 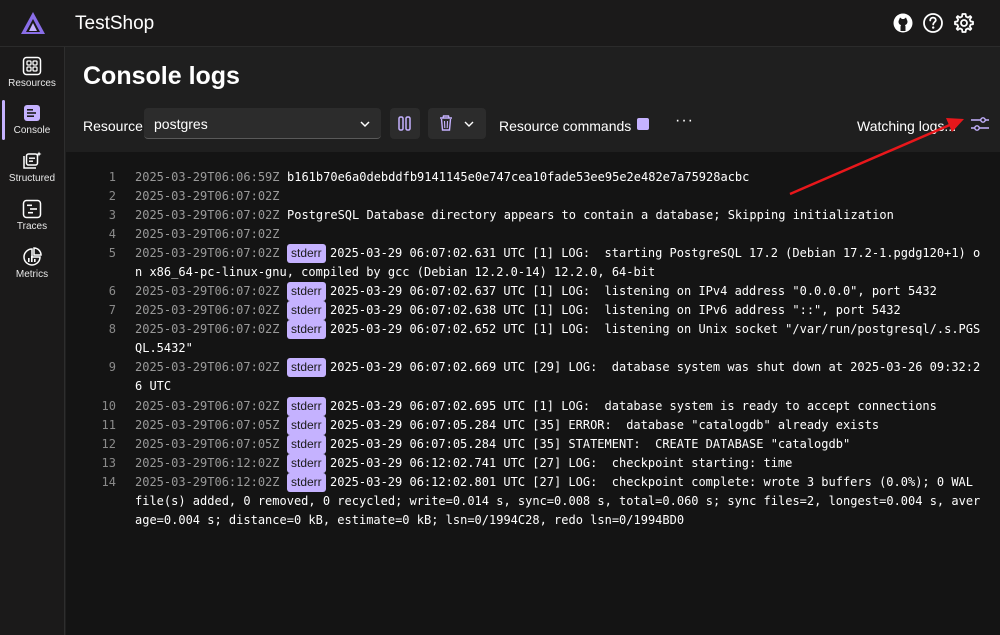 I want to click on resource-commands-label: Resource commands, so click(x=565, y=126).